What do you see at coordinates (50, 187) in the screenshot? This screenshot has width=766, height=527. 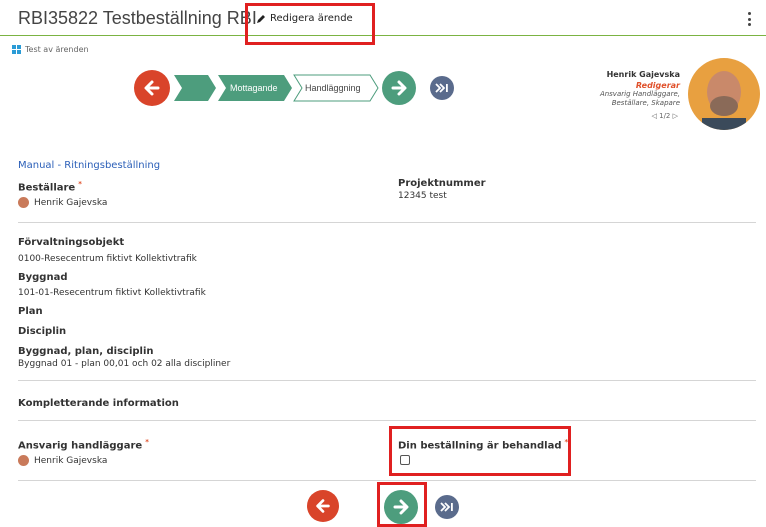 I see `bestallare-label: Beställare *` at bounding box center [50, 187].